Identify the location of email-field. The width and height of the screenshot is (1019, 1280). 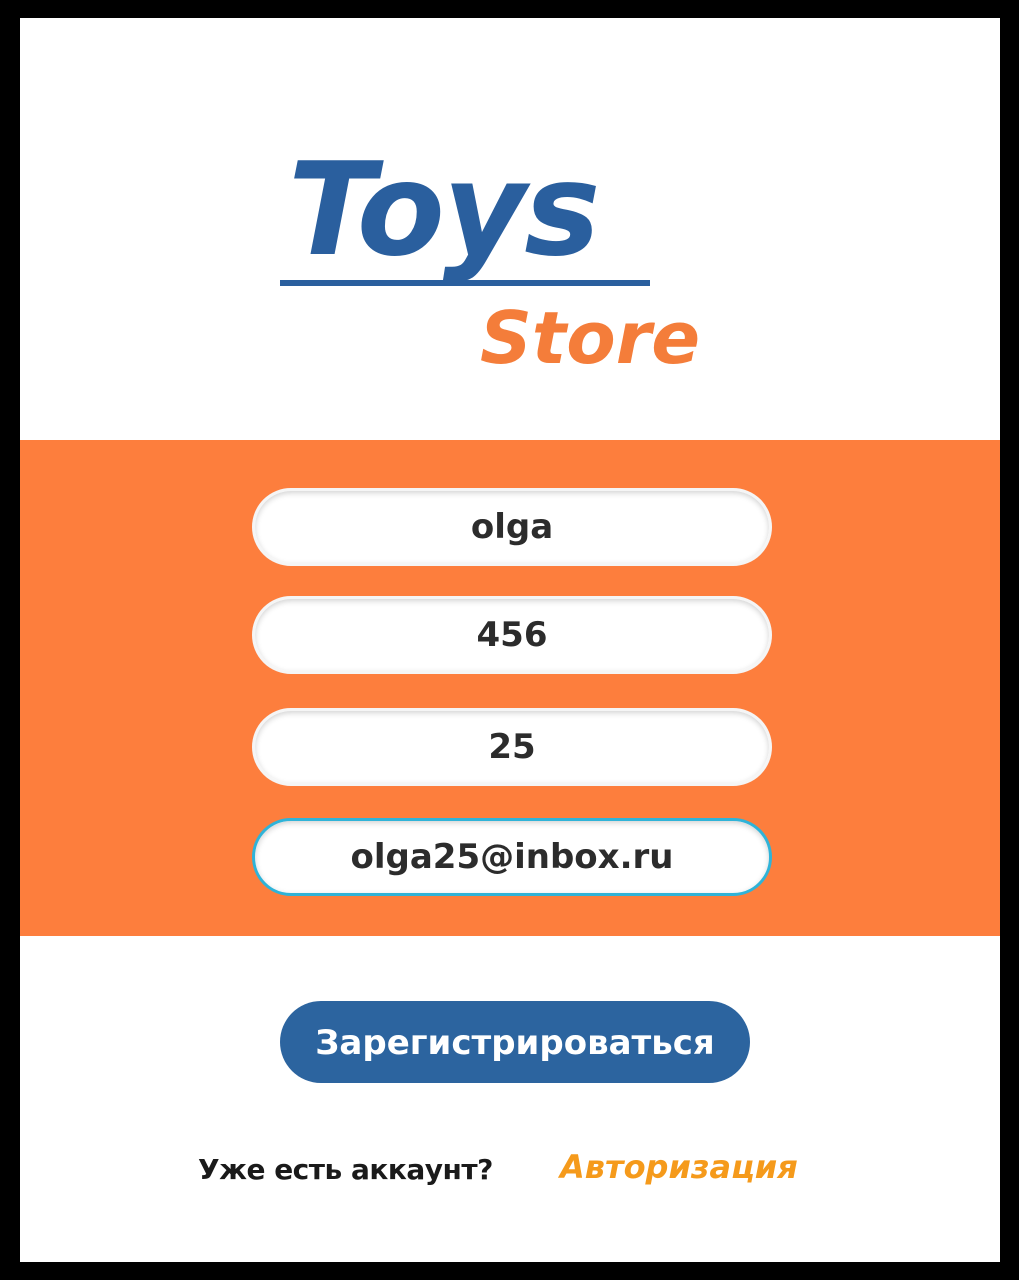
(512, 857).